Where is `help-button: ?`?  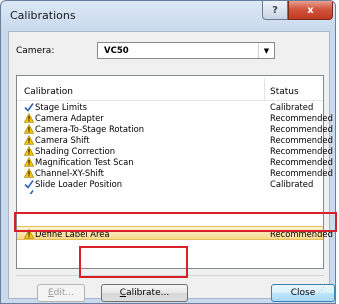
help-button: ? is located at coordinates (275, 10).